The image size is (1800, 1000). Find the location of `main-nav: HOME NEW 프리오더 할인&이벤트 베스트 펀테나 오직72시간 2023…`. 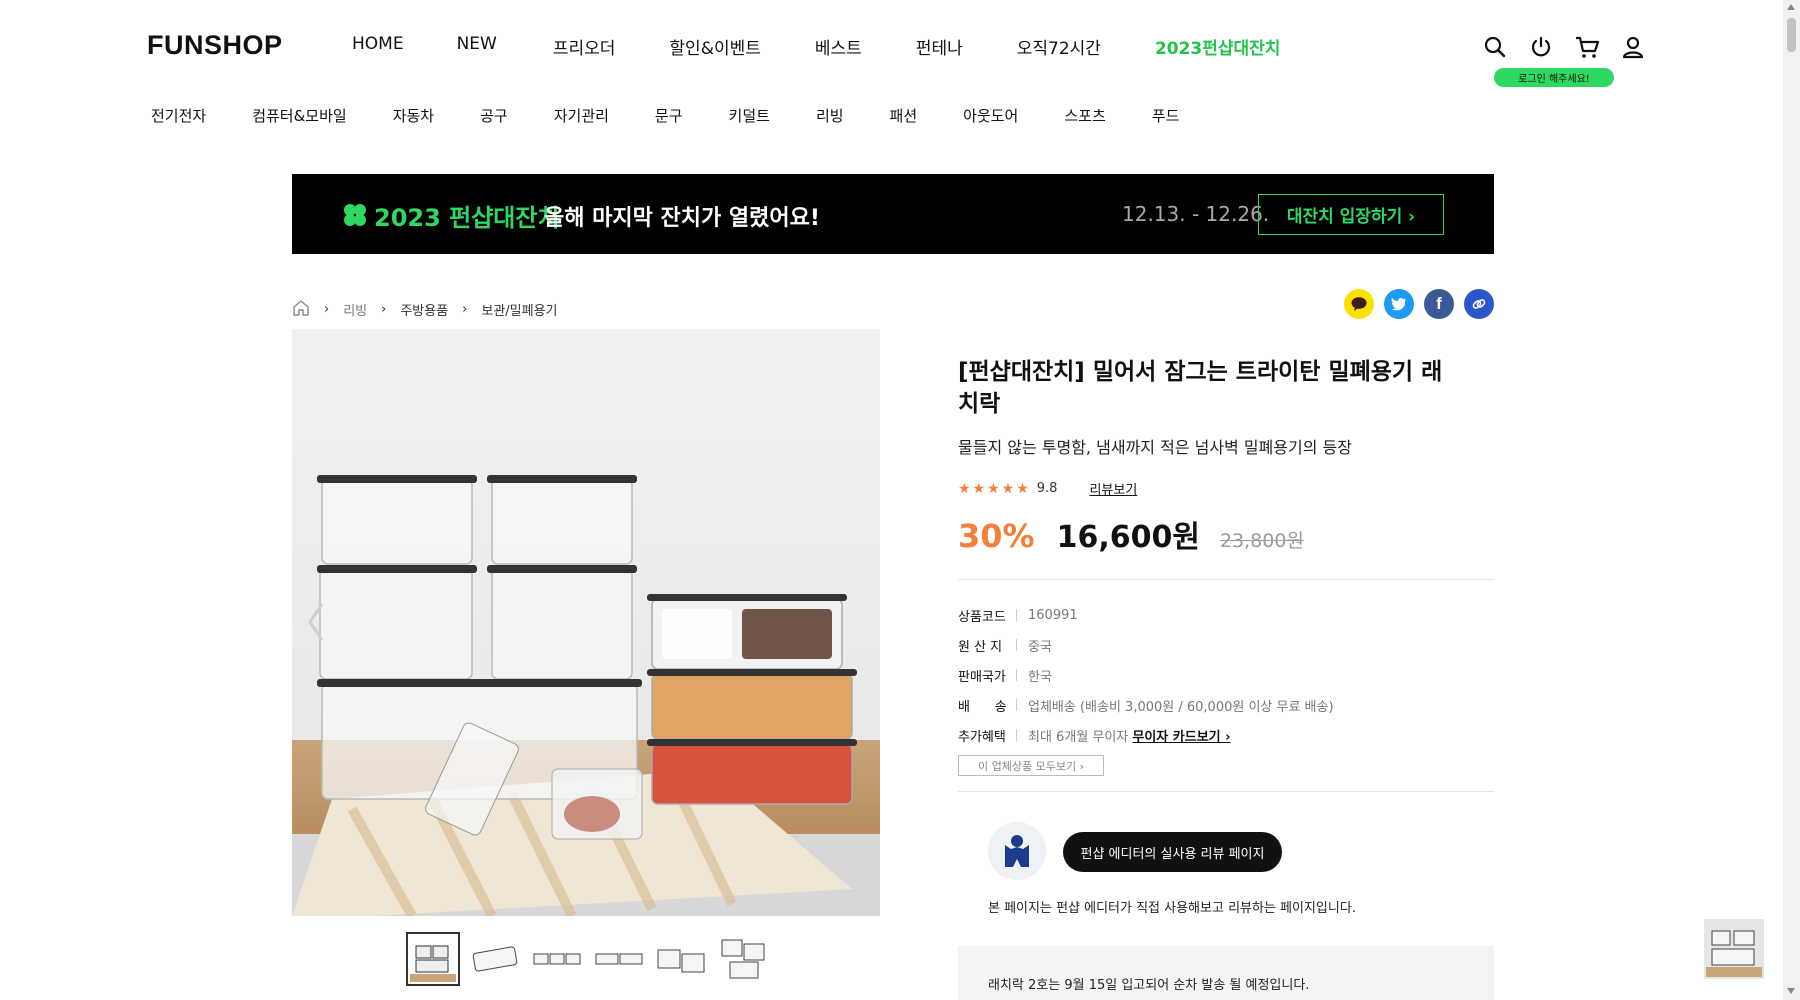

main-nav: HOME NEW 프리오더 할인&이벤트 베스트 펀테나 오직72시간 2023… is located at coordinates (816, 46).